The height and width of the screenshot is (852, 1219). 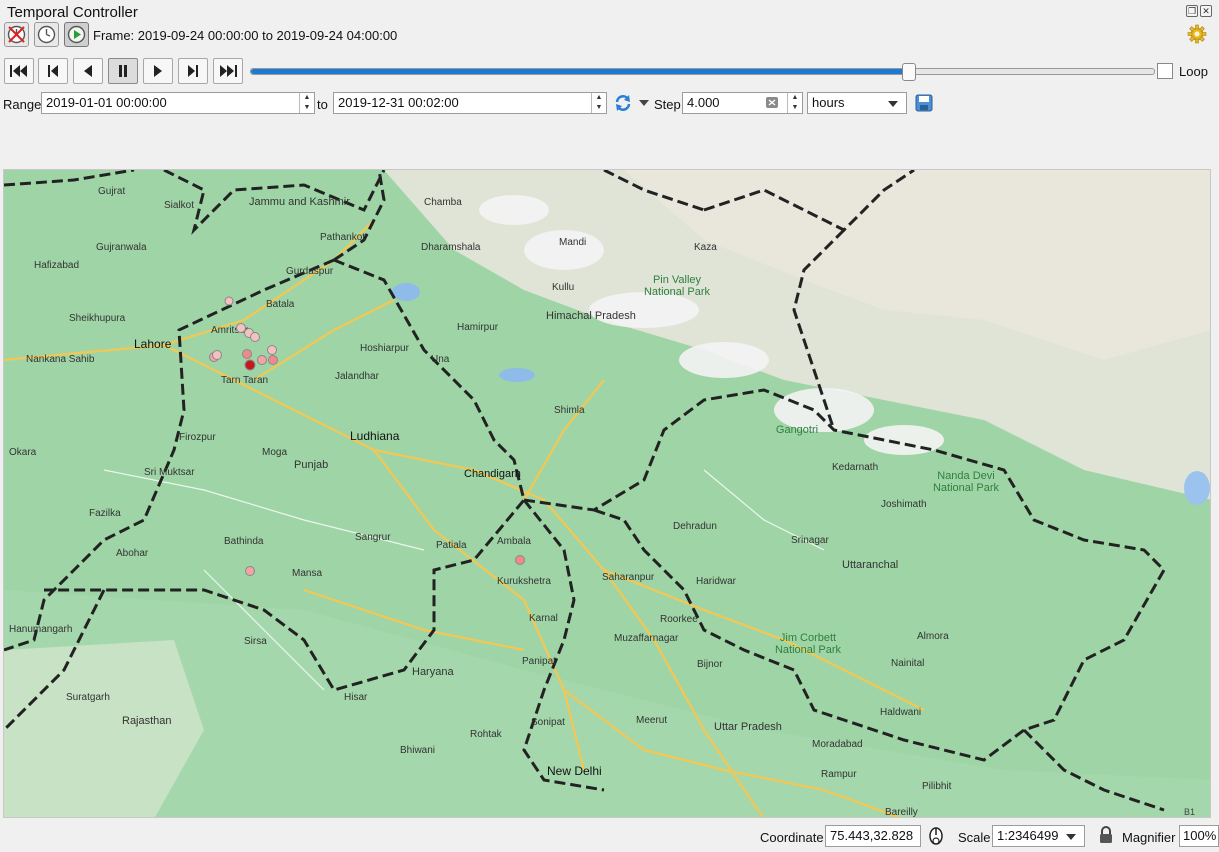 I want to click on svg-text: Batala, so click(x=280, y=304).